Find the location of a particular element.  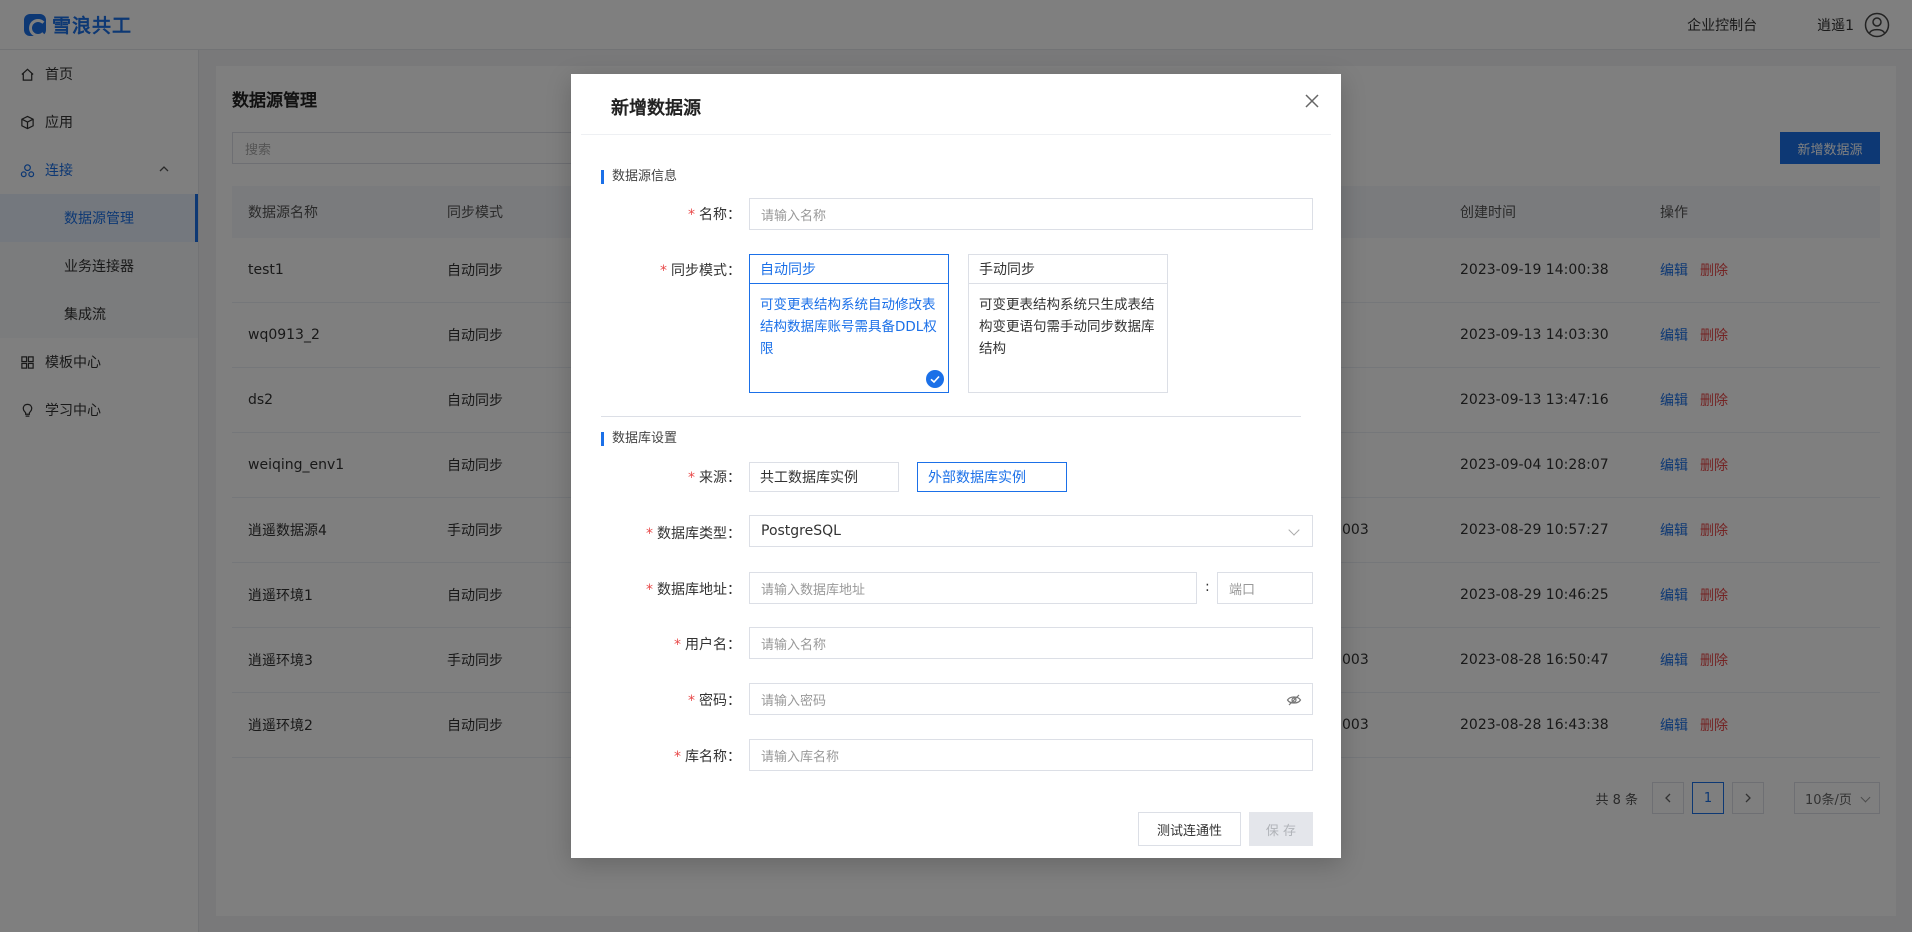

password-label: * 密码： is located at coordinates (714, 701).